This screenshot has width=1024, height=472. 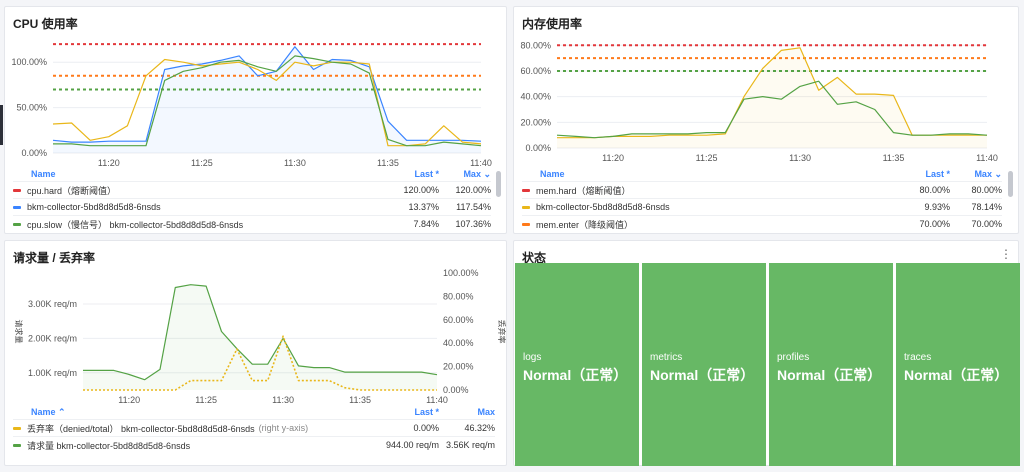 I want to click on legend-row: cpu.hard（熔断阈值） 120.00% 120.00%, so click(x=252, y=189).